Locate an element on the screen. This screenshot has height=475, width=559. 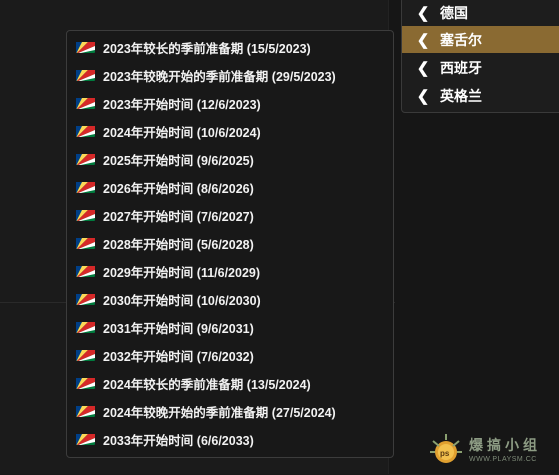
watermark-url: WWW.PLAYSM.CC is located at coordinates (503, 459).